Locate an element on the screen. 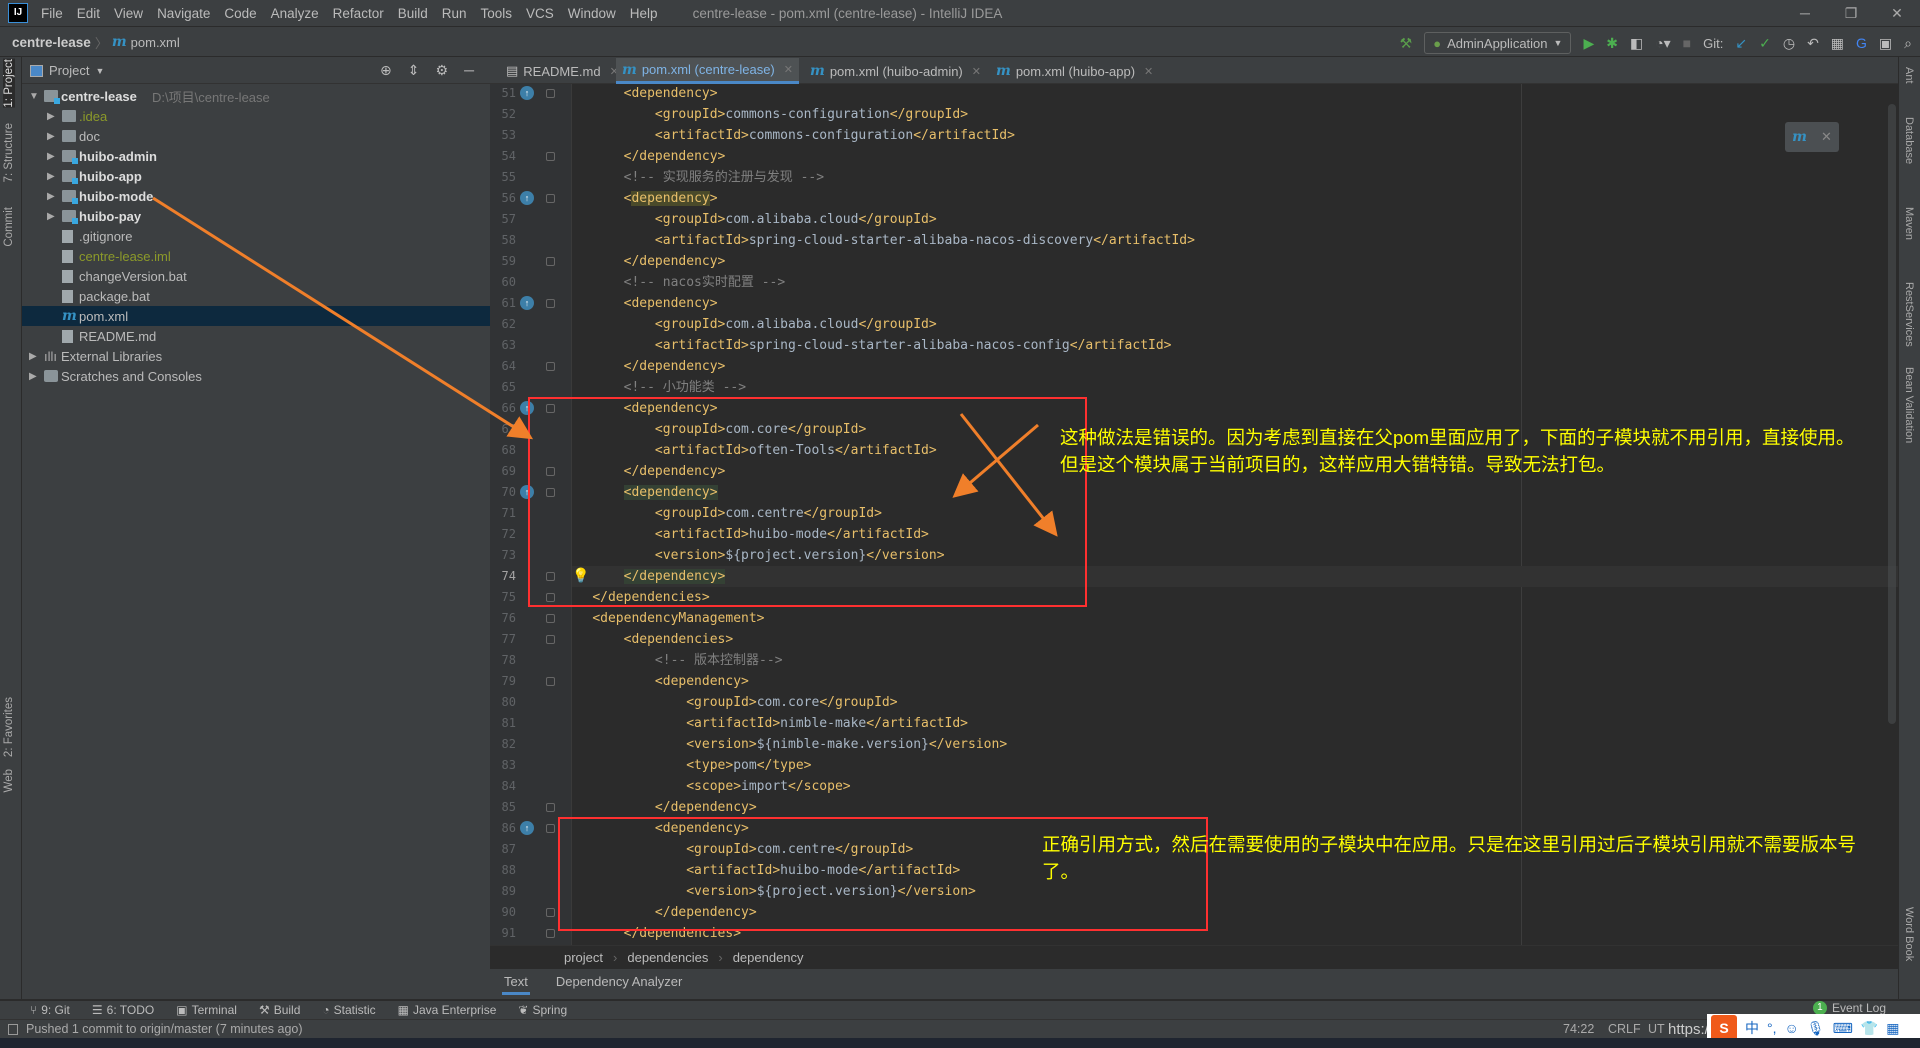  minimize-button: ─ is located at coordinates (1805, 13).